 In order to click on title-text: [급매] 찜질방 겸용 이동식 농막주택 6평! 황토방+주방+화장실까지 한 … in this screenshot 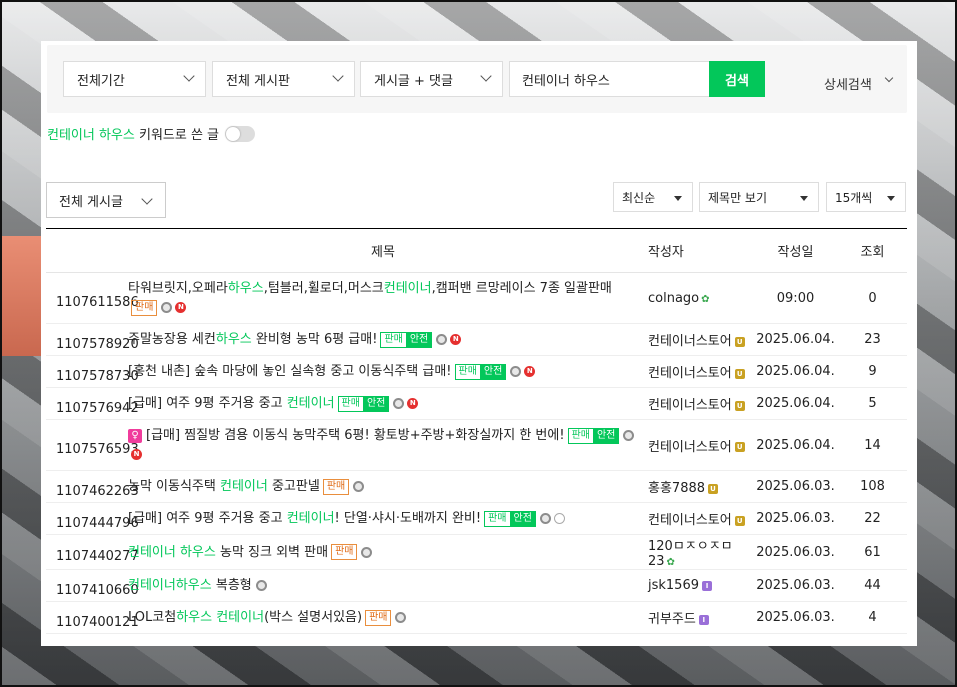, I will do `click(355, 435)`.